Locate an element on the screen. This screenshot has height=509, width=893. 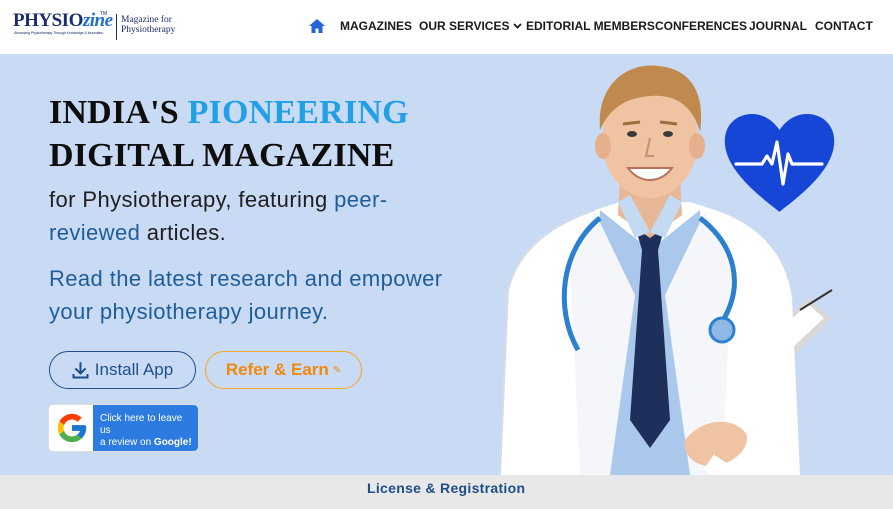
install-app-label: Install App is located at coordinates (134, 369).